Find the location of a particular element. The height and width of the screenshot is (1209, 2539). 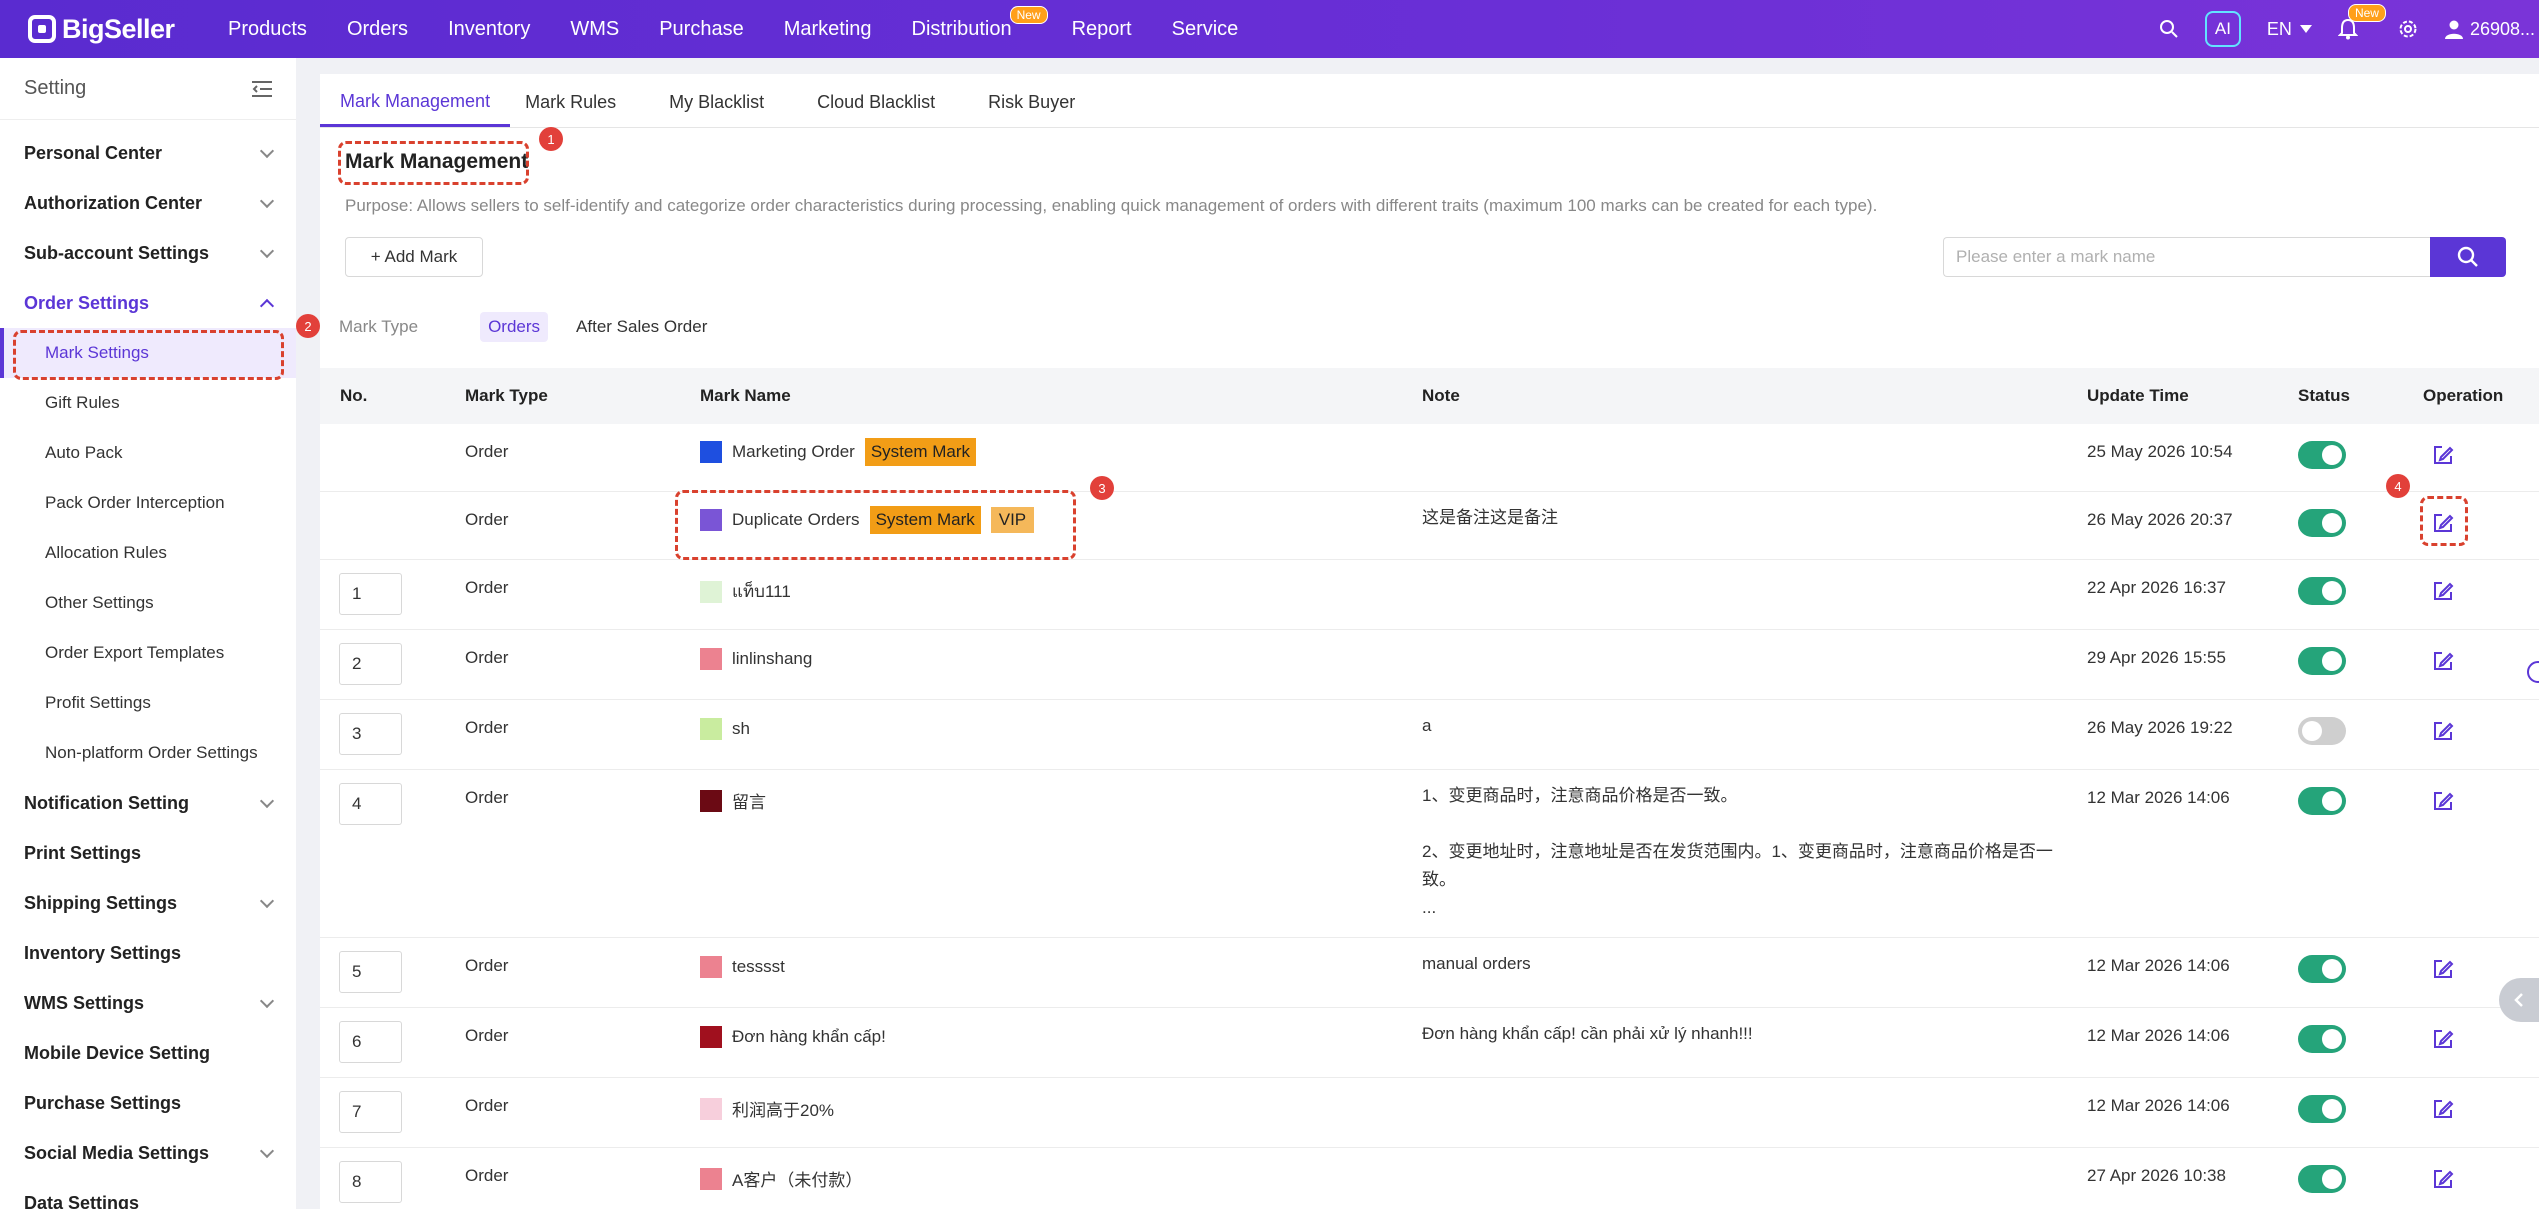

sidebar-item-auto-pack: Auto Pack is located at coordinates (148, 453).